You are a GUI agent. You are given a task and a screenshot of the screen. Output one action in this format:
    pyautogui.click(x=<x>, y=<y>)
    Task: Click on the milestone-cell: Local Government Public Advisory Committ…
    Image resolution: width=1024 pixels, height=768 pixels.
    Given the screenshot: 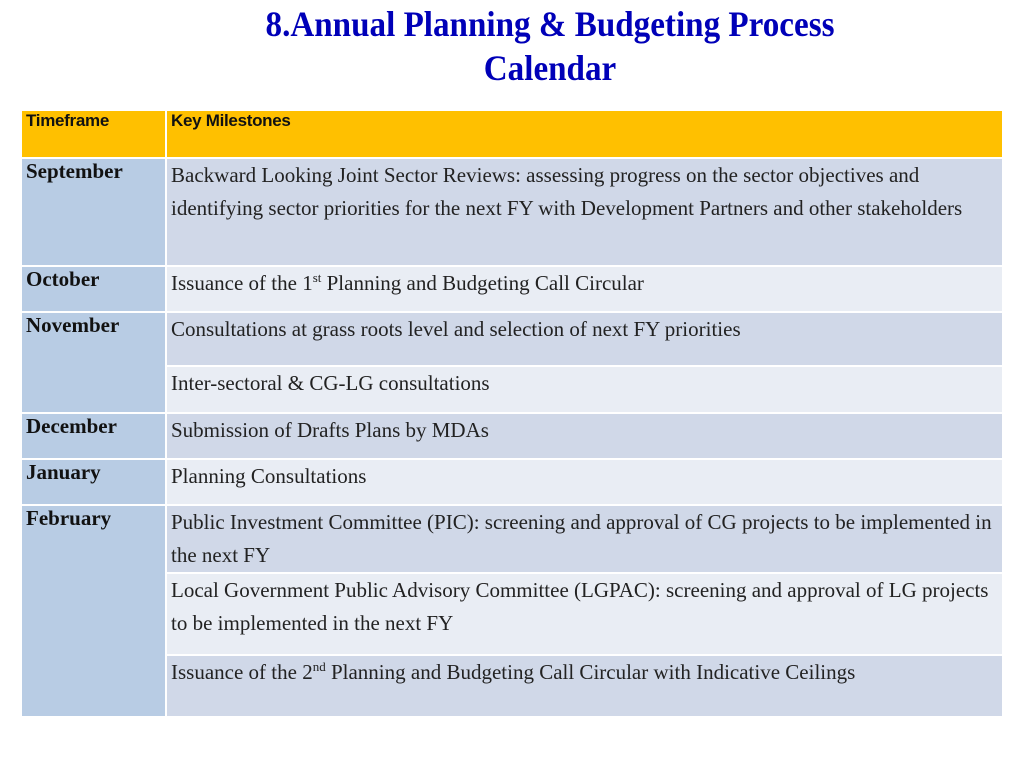 What is the action you would take?
    pyautogui.click(x=584, y=614)
    